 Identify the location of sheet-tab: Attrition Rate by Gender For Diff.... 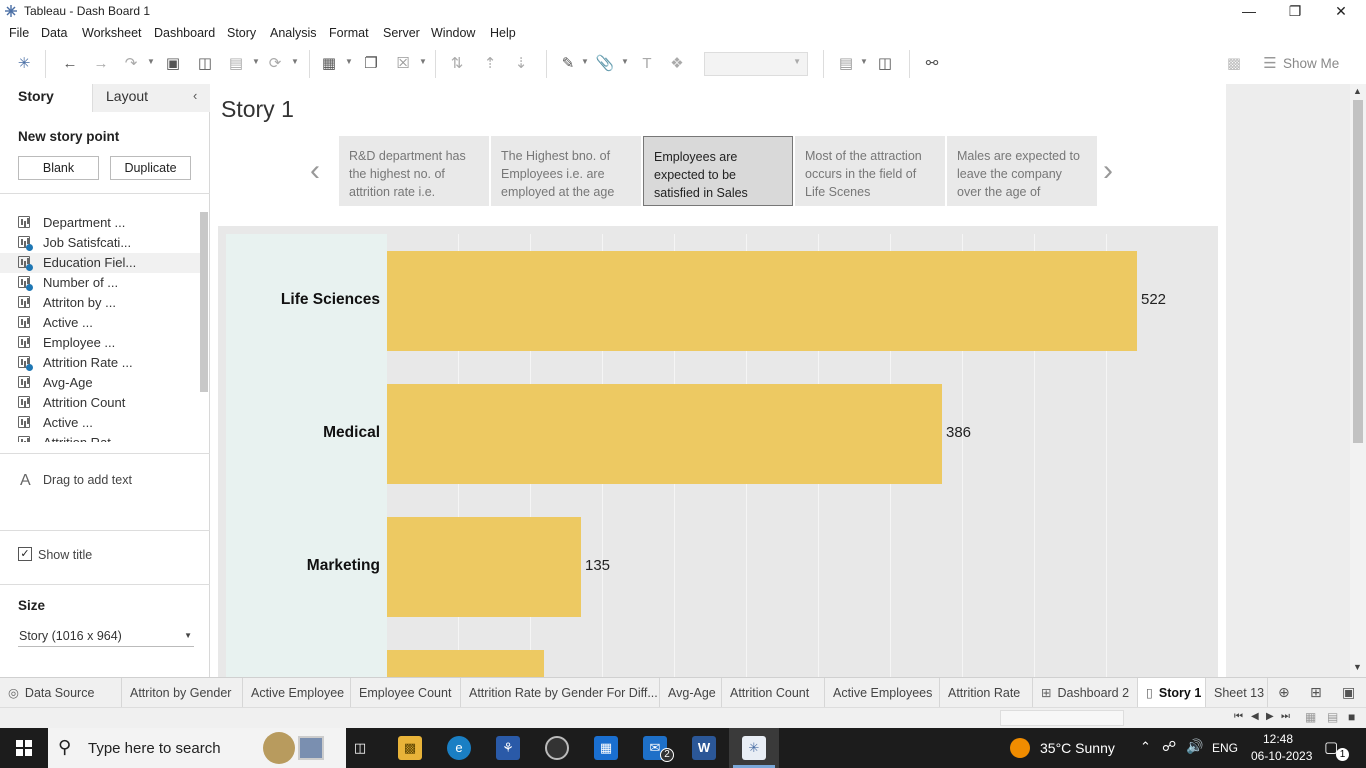
(560, 693).